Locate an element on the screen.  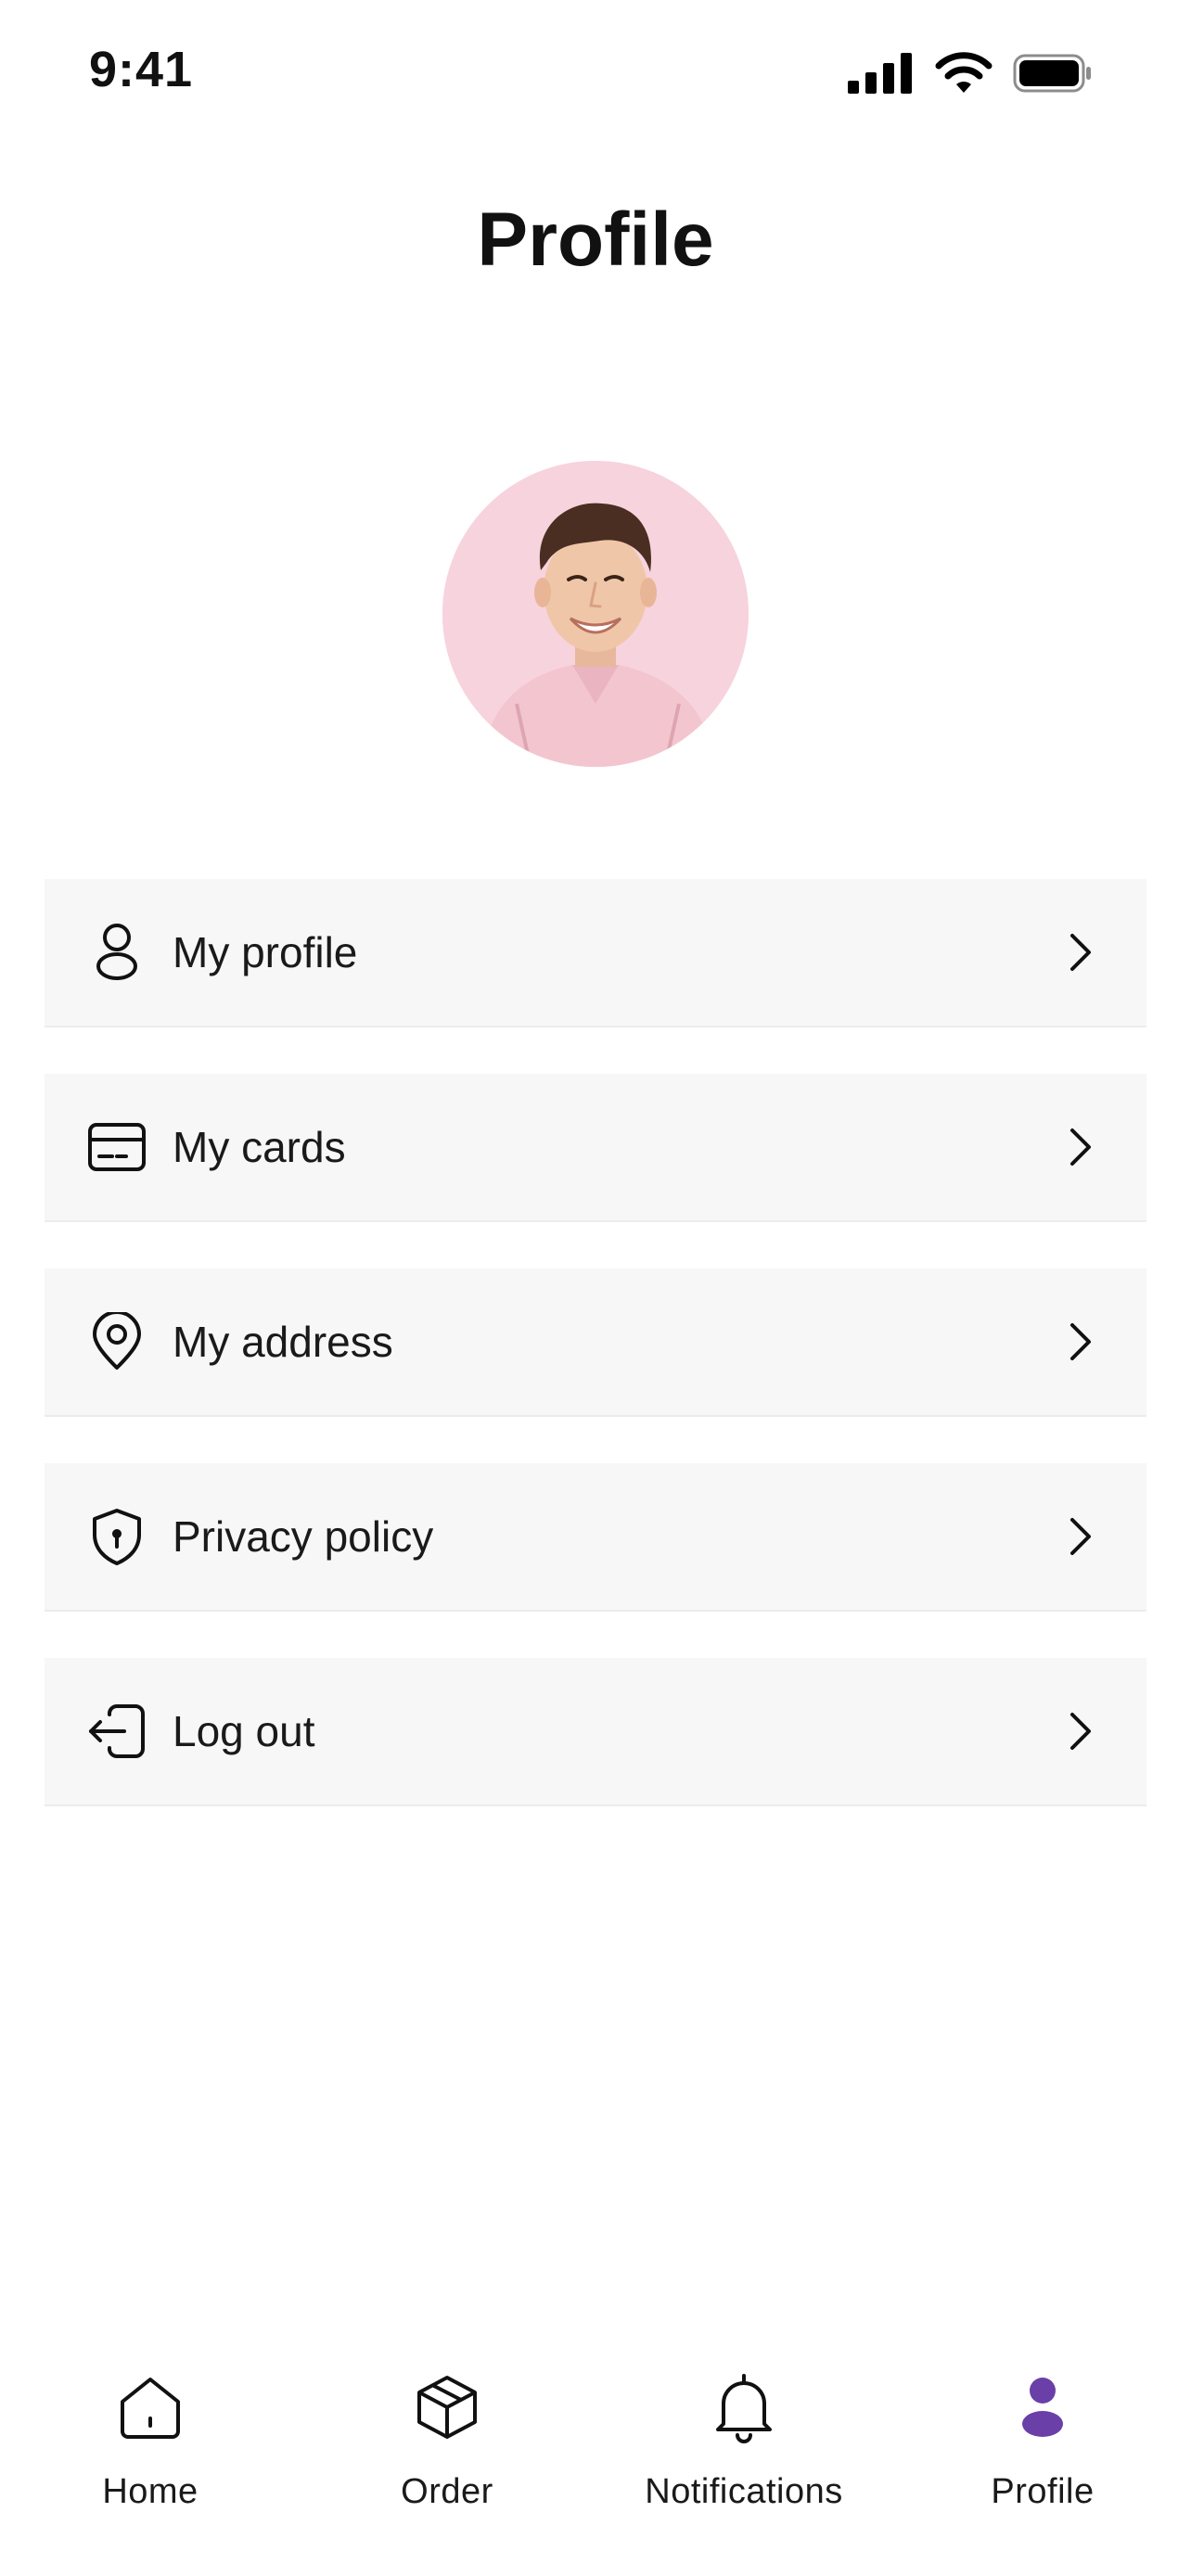
avatar-portrait-image is located at coordinates (595, 614).